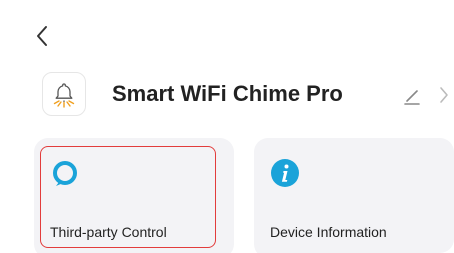 Image resolution: width=454 pixels, height=253 pixels. Describe the element at coordinates (227, 93) in the screenshot. I see `device-name: Smart WiFi Chime Pro` at that location.